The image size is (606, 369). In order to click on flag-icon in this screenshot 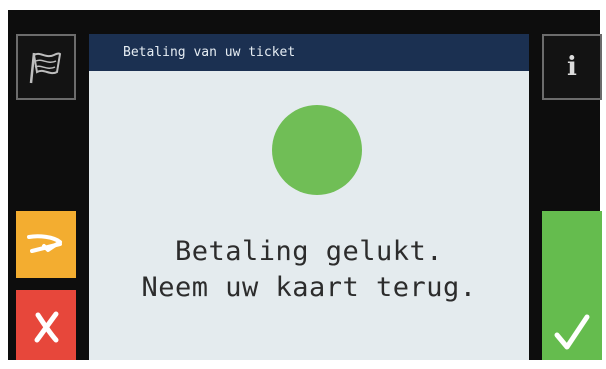, I will do `click(45, 68)`.